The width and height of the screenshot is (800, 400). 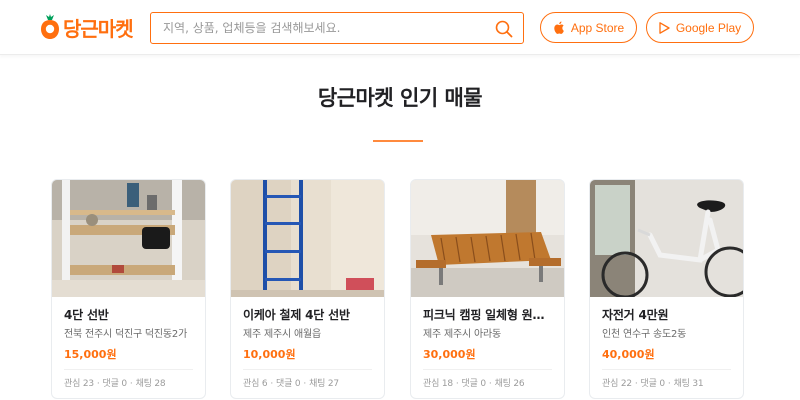 What do you see at coordinates (666, 315) in the screenshot?
I see `product-title: 자전거 4만원` at bounding box center [666, 315].